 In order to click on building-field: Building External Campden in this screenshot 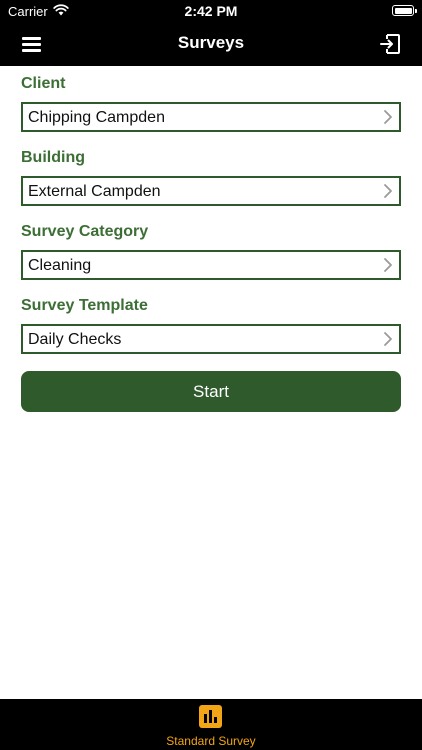, I will do `click(211, 177)`.